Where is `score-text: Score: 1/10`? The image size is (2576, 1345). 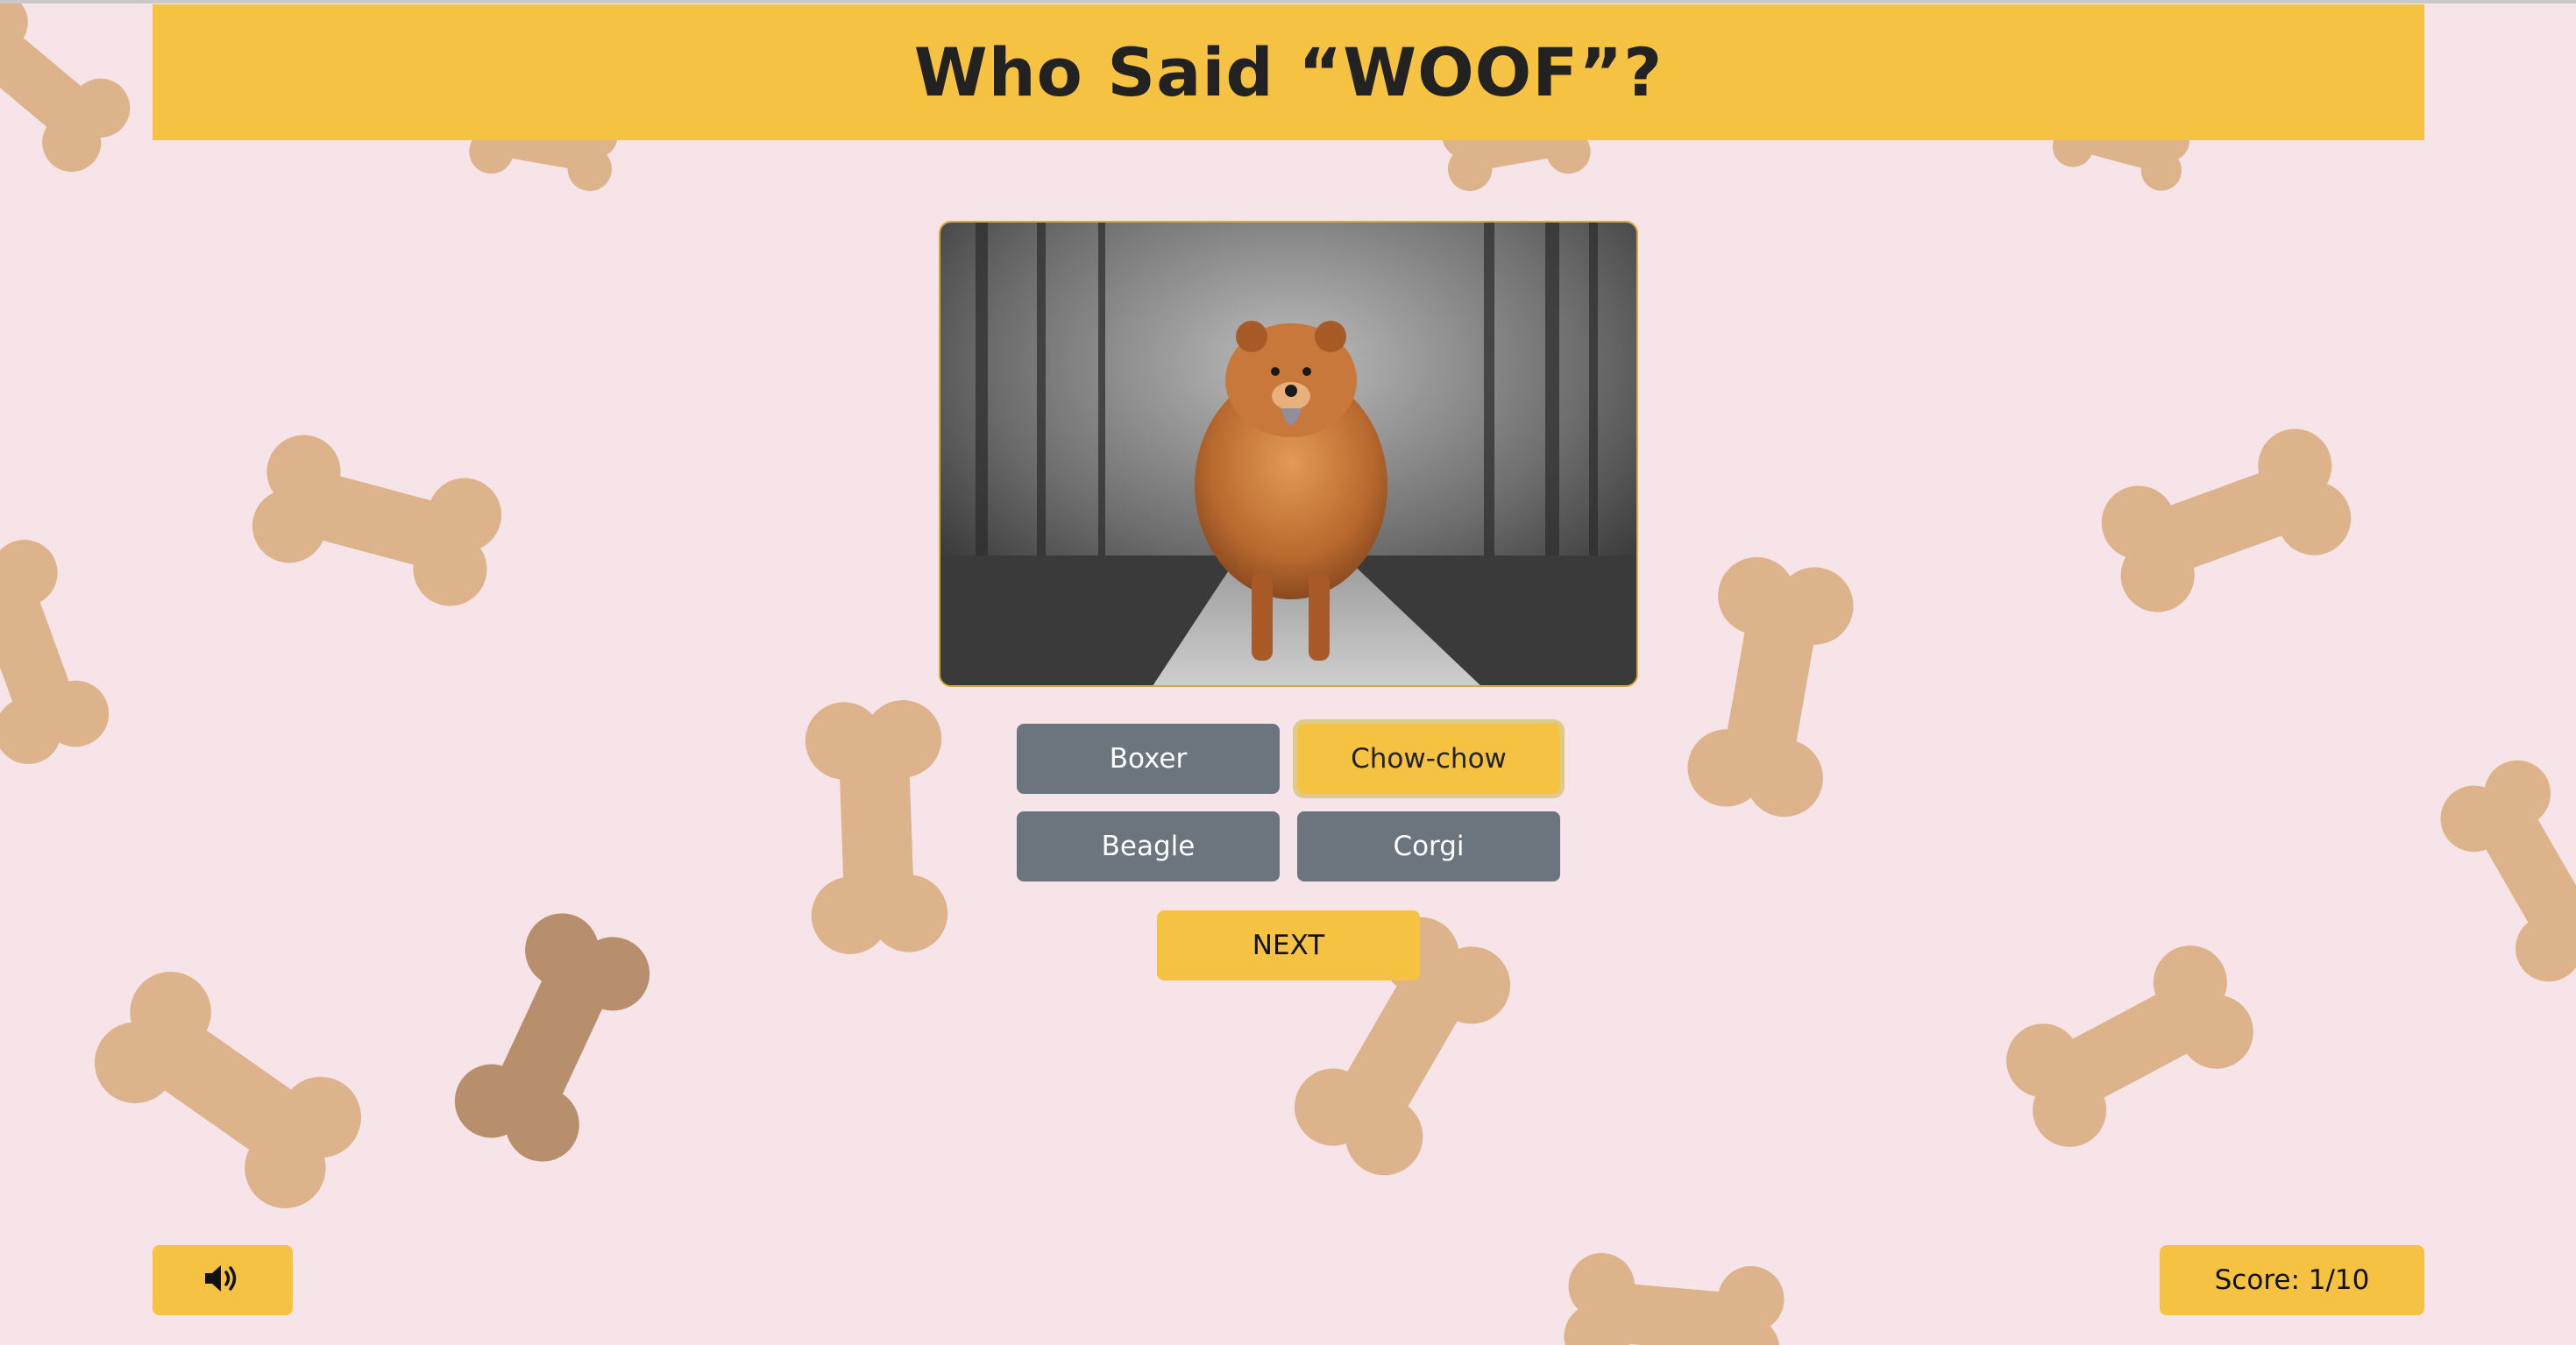 score-text: Score: 1/10 is located at coordinates (2292, 1280).